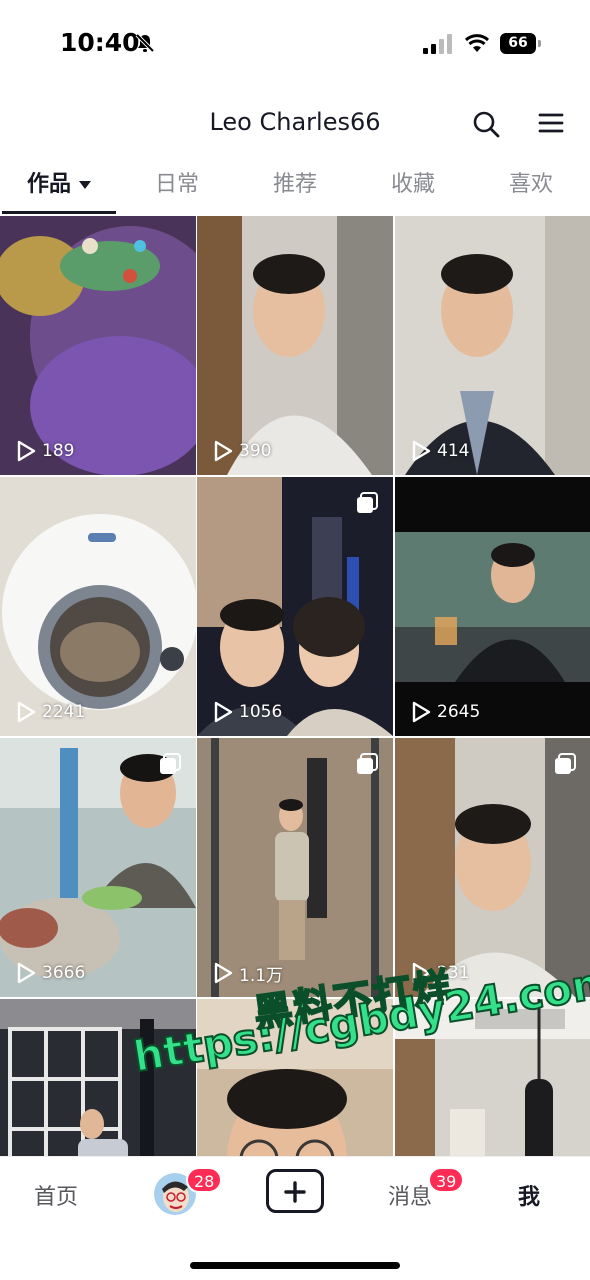  I want to click on video-tile: 1056, so click(295, 606).